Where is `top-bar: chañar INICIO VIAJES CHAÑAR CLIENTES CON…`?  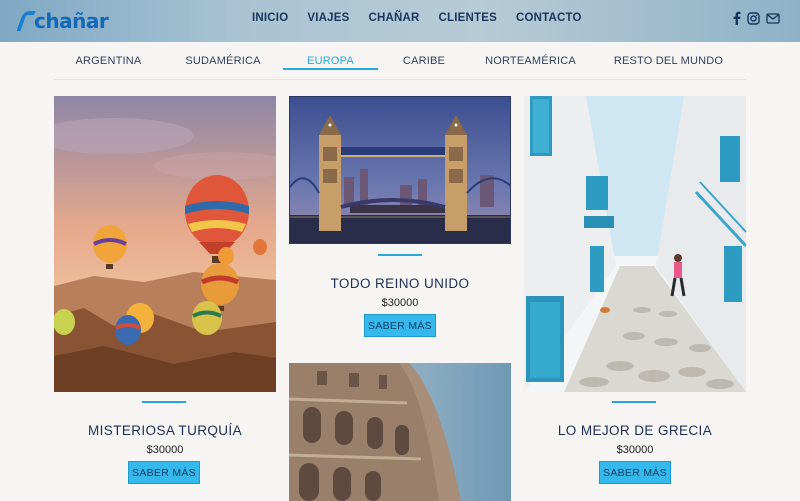
top-bar: chañar INICIO VIAJES CHAÑAR CLIENTES CON… is located at coordinates (400, 21).